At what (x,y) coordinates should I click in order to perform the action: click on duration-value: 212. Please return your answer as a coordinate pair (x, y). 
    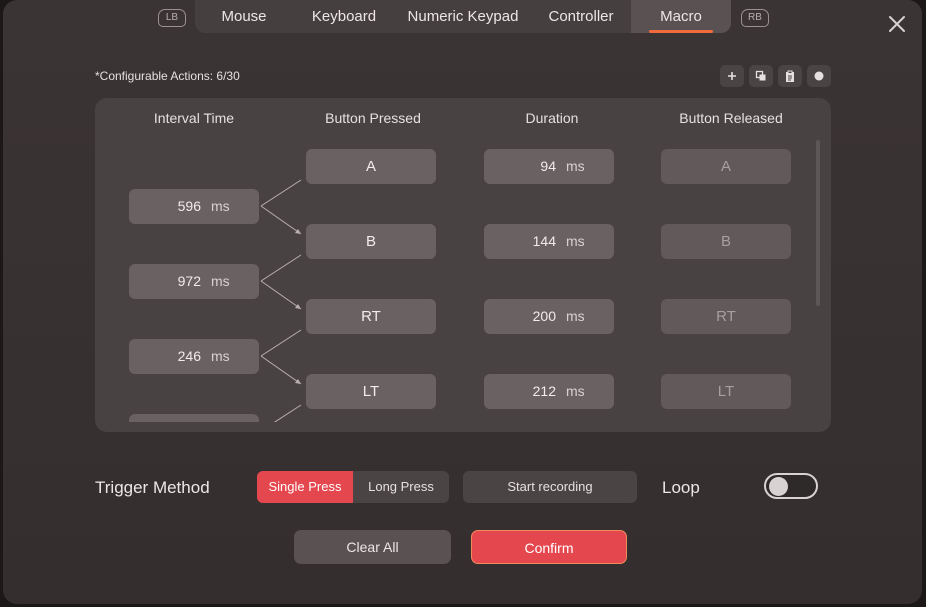
    Looking at the image, I should click on (544, 391).